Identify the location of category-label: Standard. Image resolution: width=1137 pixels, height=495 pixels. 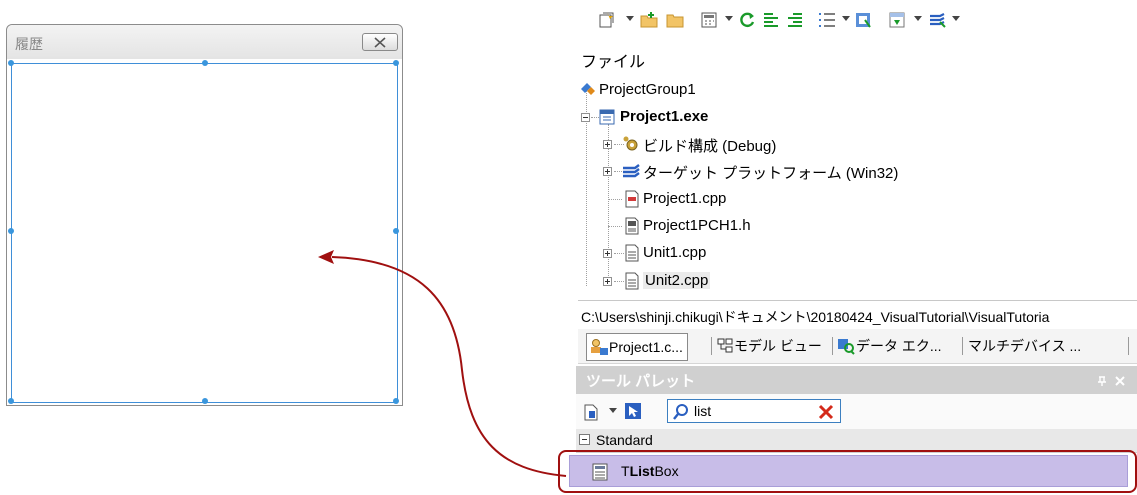
(624, 440).